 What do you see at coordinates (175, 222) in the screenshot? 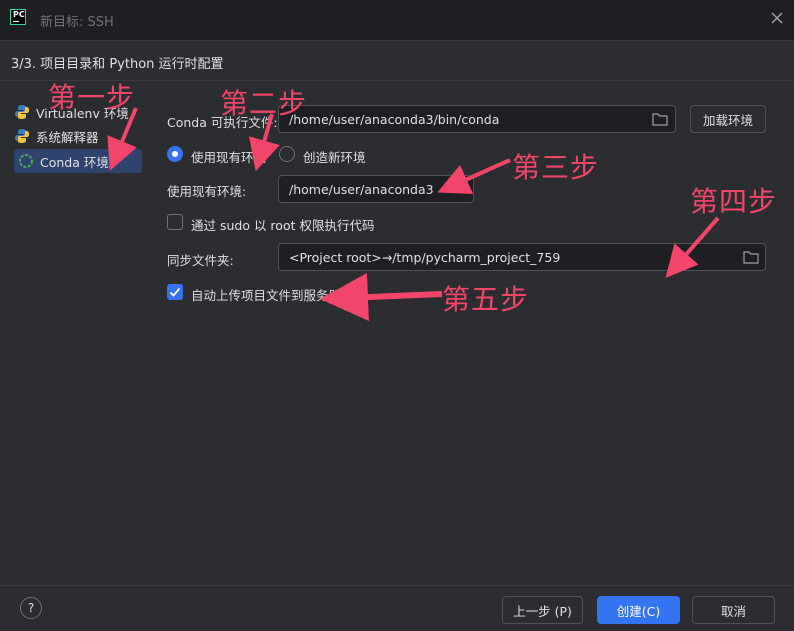
I see `sudo-checkbox` at bounding box center [175, 222].